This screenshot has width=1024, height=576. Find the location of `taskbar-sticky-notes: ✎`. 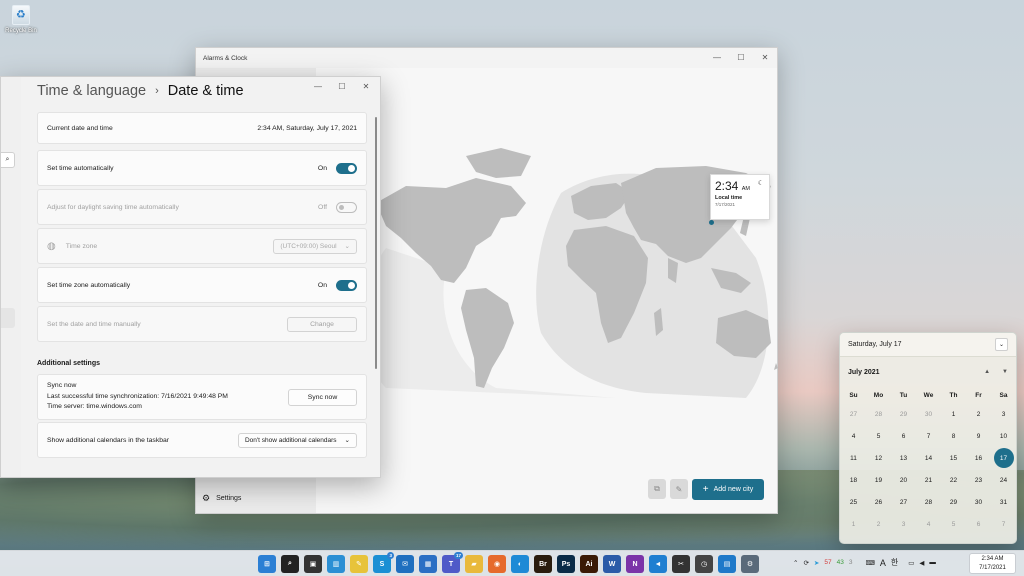

taskbar-sticky-notes: ✎ is located at coordinates (359, 564).